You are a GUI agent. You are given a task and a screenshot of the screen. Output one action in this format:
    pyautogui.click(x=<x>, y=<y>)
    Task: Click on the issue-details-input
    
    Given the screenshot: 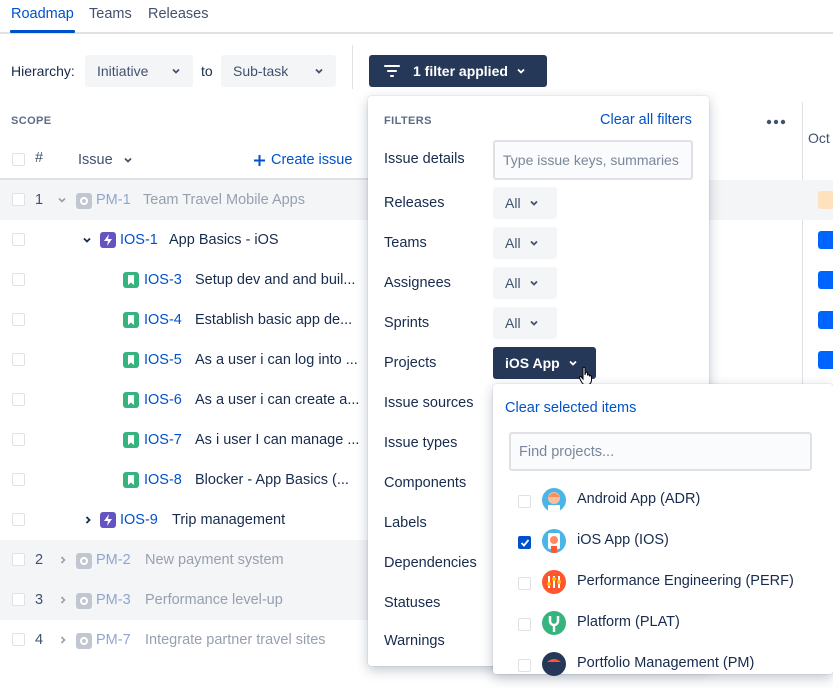 What is the action you would take?
    pyautogui.click(x=593, y=160)
    